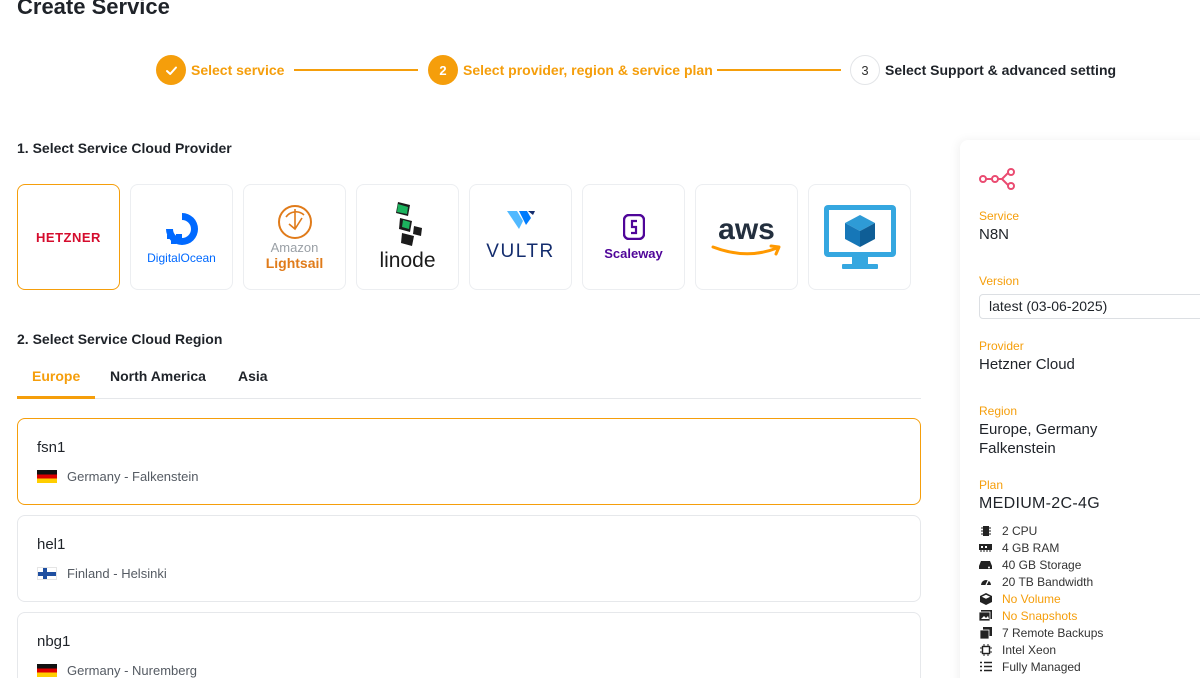 The height and width of the screenshot is (678, 1200). What do you see at coordinates (51, 447) in the screenshot?
I see `region-code: fsn1` at bounding box center [51, 447].